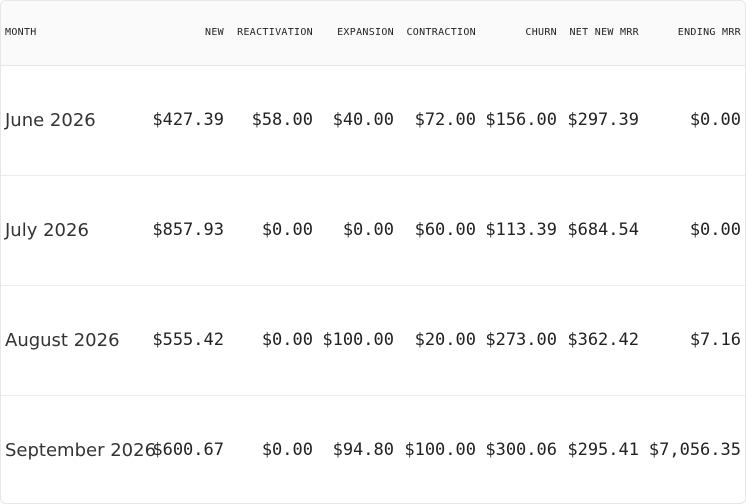 This screenshot has width=746, height=504. Describe the element at coordinates (187, 33) in the screenshot. I see `header-new: NEW` at that location.